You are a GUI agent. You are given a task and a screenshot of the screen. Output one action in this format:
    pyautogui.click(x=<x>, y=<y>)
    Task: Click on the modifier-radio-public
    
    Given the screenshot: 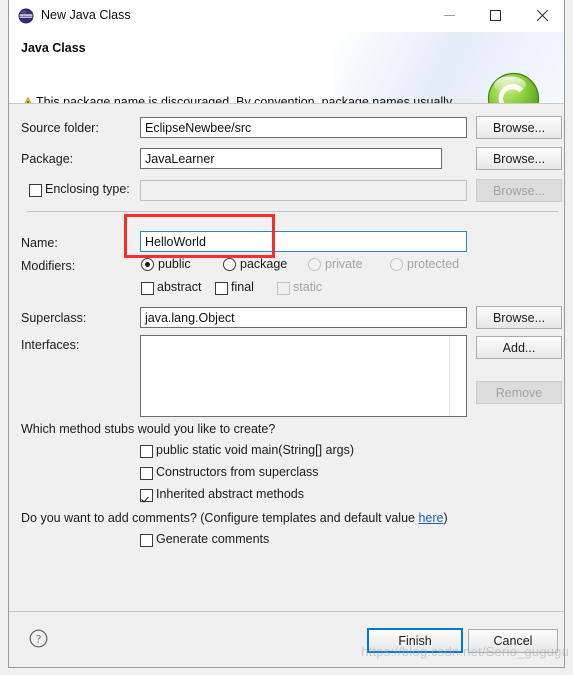 What is the action you would take?
    pyautogui.click(x=147, y=264)
    